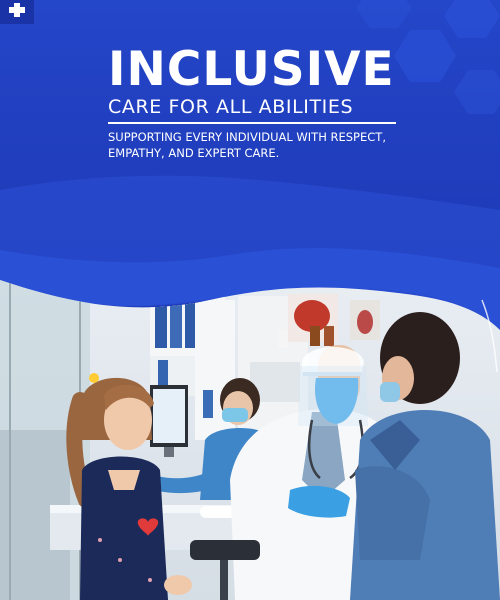  What do you see at coordinates (252, 123) in the screenshot?
I see `headline-divider` at bounding box center [252, 123].